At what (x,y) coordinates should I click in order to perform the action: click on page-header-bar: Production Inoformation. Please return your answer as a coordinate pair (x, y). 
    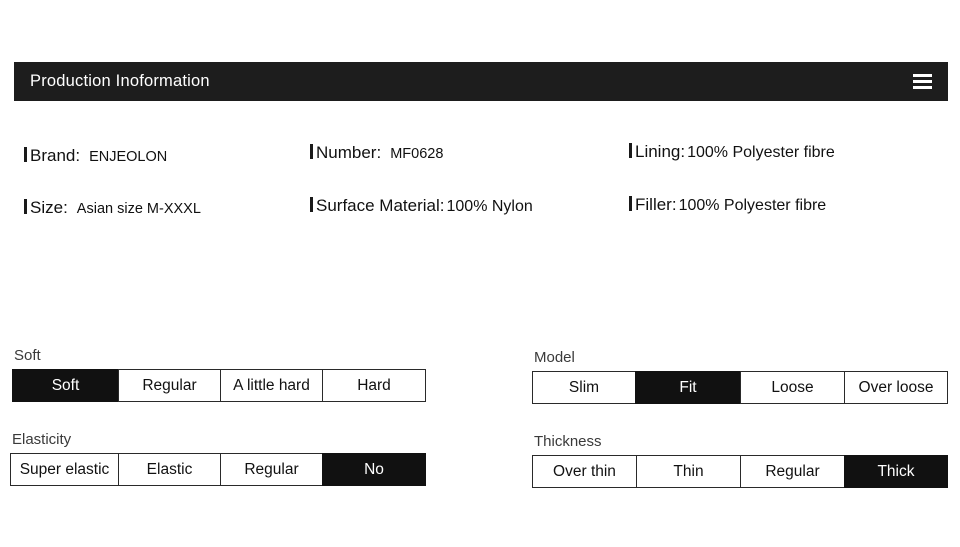
    Looking at the image, I should click on (481, 81).